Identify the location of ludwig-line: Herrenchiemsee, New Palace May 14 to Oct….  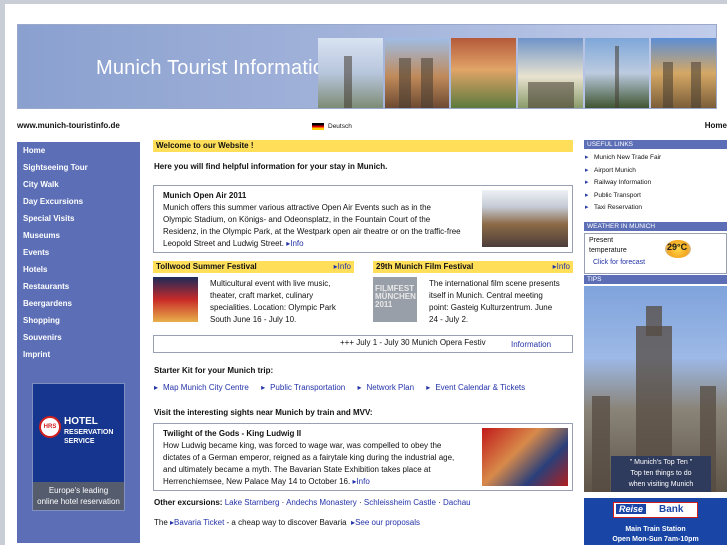
(323, 482).